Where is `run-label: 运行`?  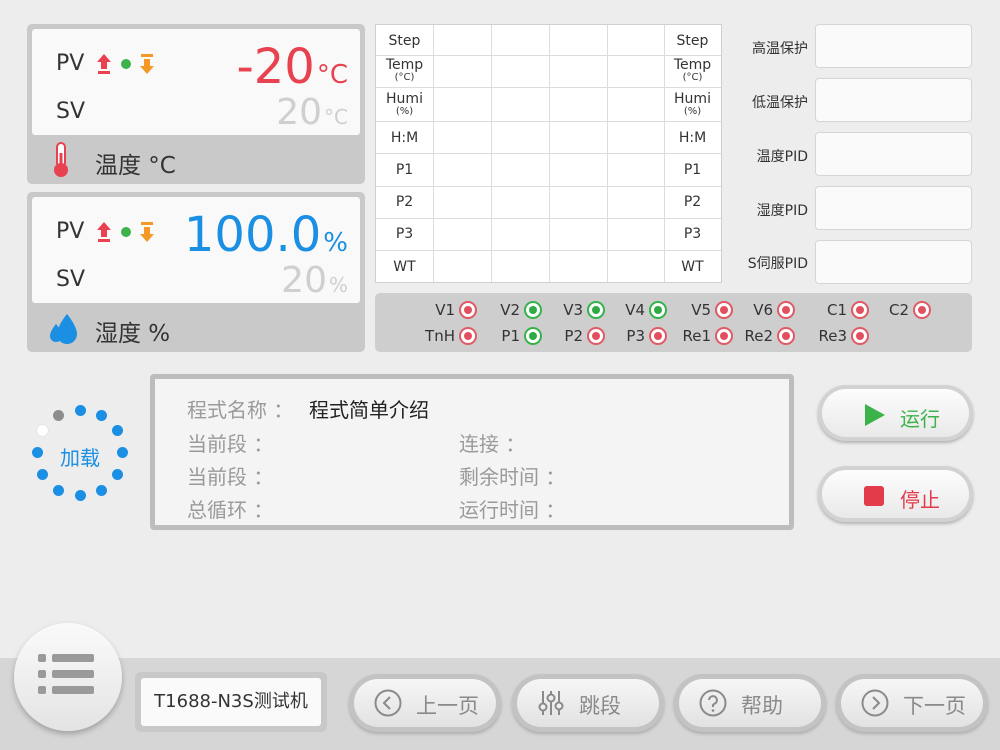 run-label: 运行 is located at coordinates (920, 419).